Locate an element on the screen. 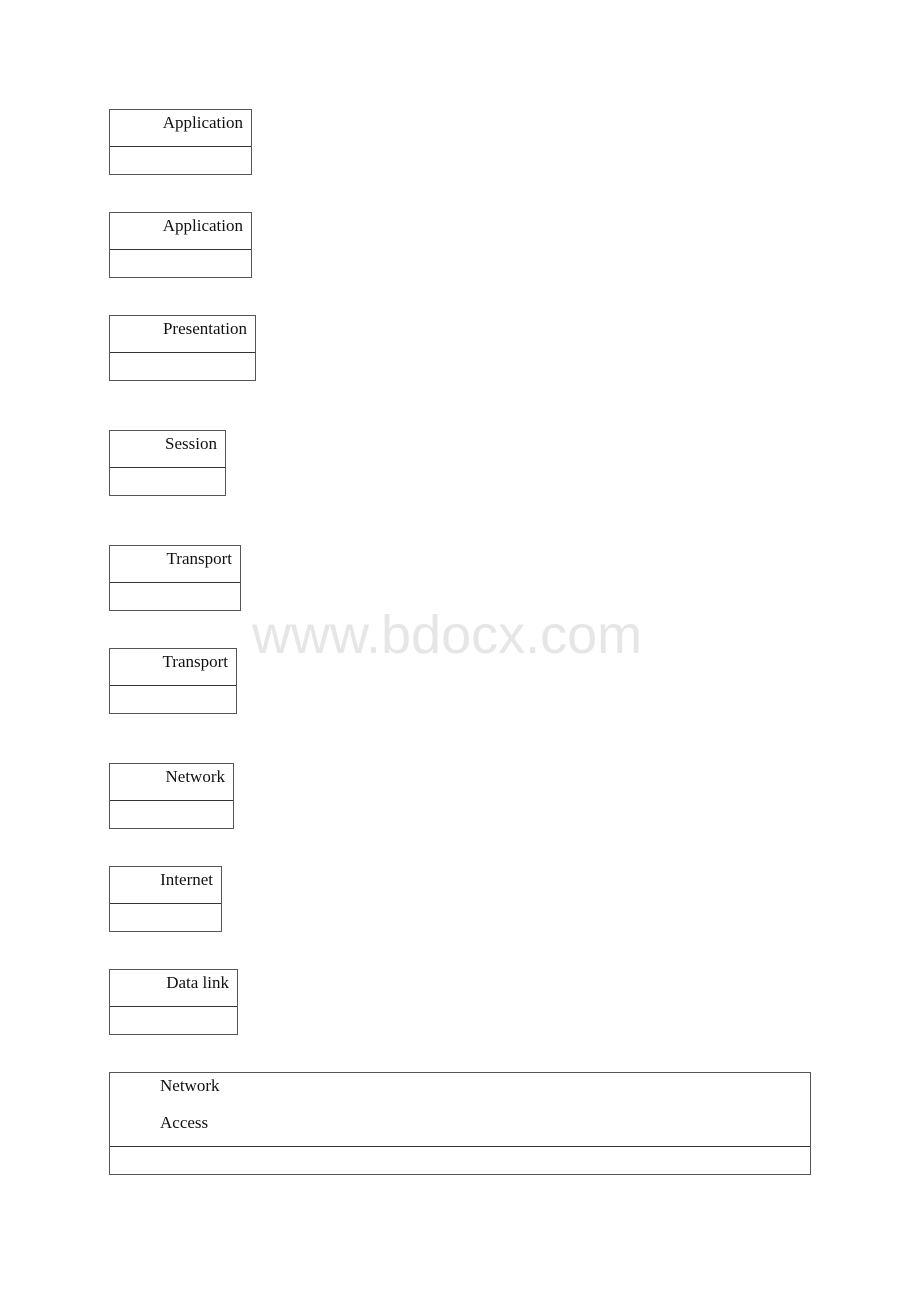  layer-box-internet: Internet is located at coordinates (165, 899).